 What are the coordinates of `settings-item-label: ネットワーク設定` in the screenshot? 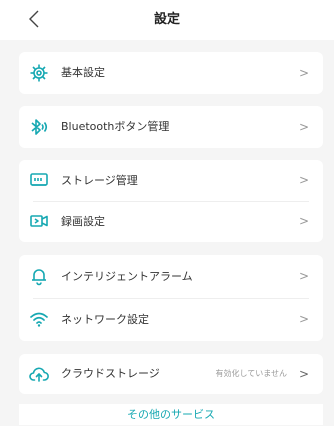 It's located at (105, 319).